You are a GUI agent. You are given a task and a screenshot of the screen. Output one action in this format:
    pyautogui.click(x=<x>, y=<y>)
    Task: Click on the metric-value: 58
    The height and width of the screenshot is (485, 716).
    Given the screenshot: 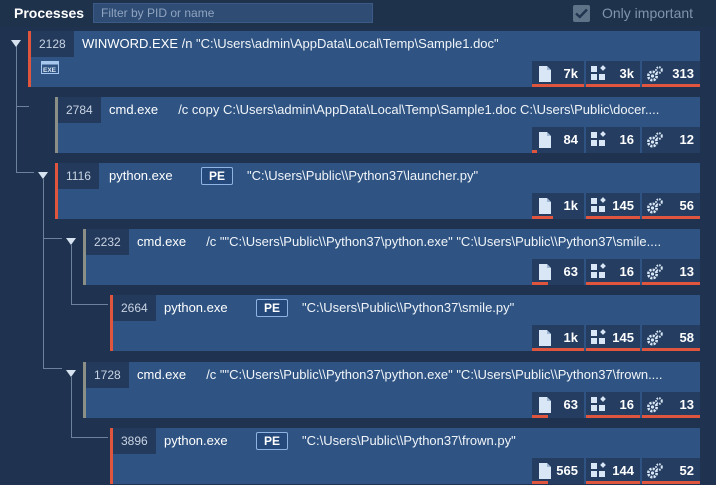 What is the action you would take?
    pyautogui.click(x=686, y=337)
    